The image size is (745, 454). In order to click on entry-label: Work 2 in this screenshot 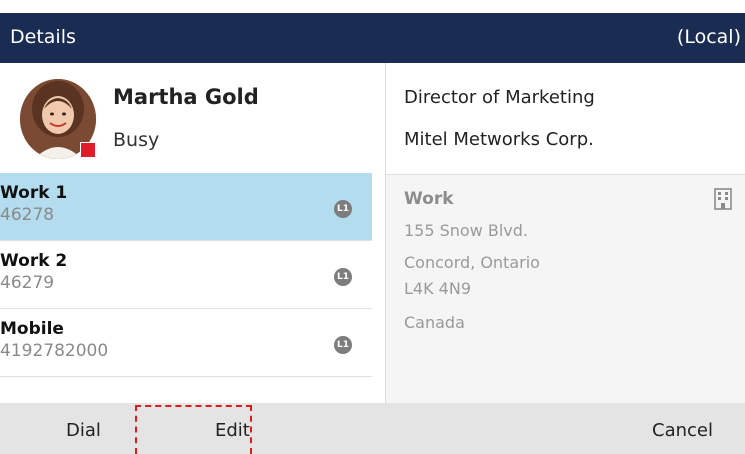, I will do `click(34, 261)`.